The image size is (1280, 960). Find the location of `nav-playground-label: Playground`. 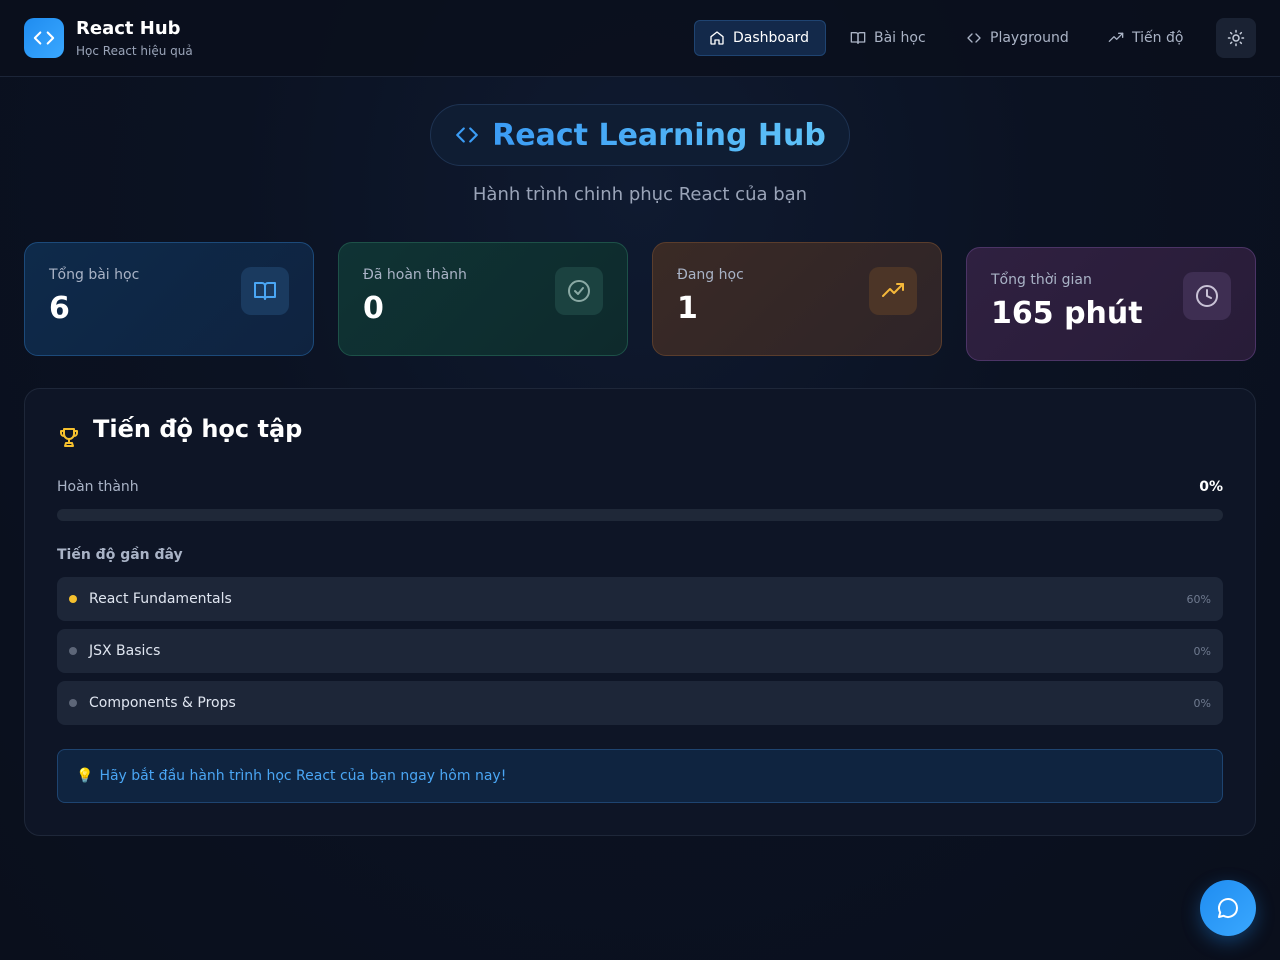

nav-playground-label: Playground is located at coordinates (1029, 38).